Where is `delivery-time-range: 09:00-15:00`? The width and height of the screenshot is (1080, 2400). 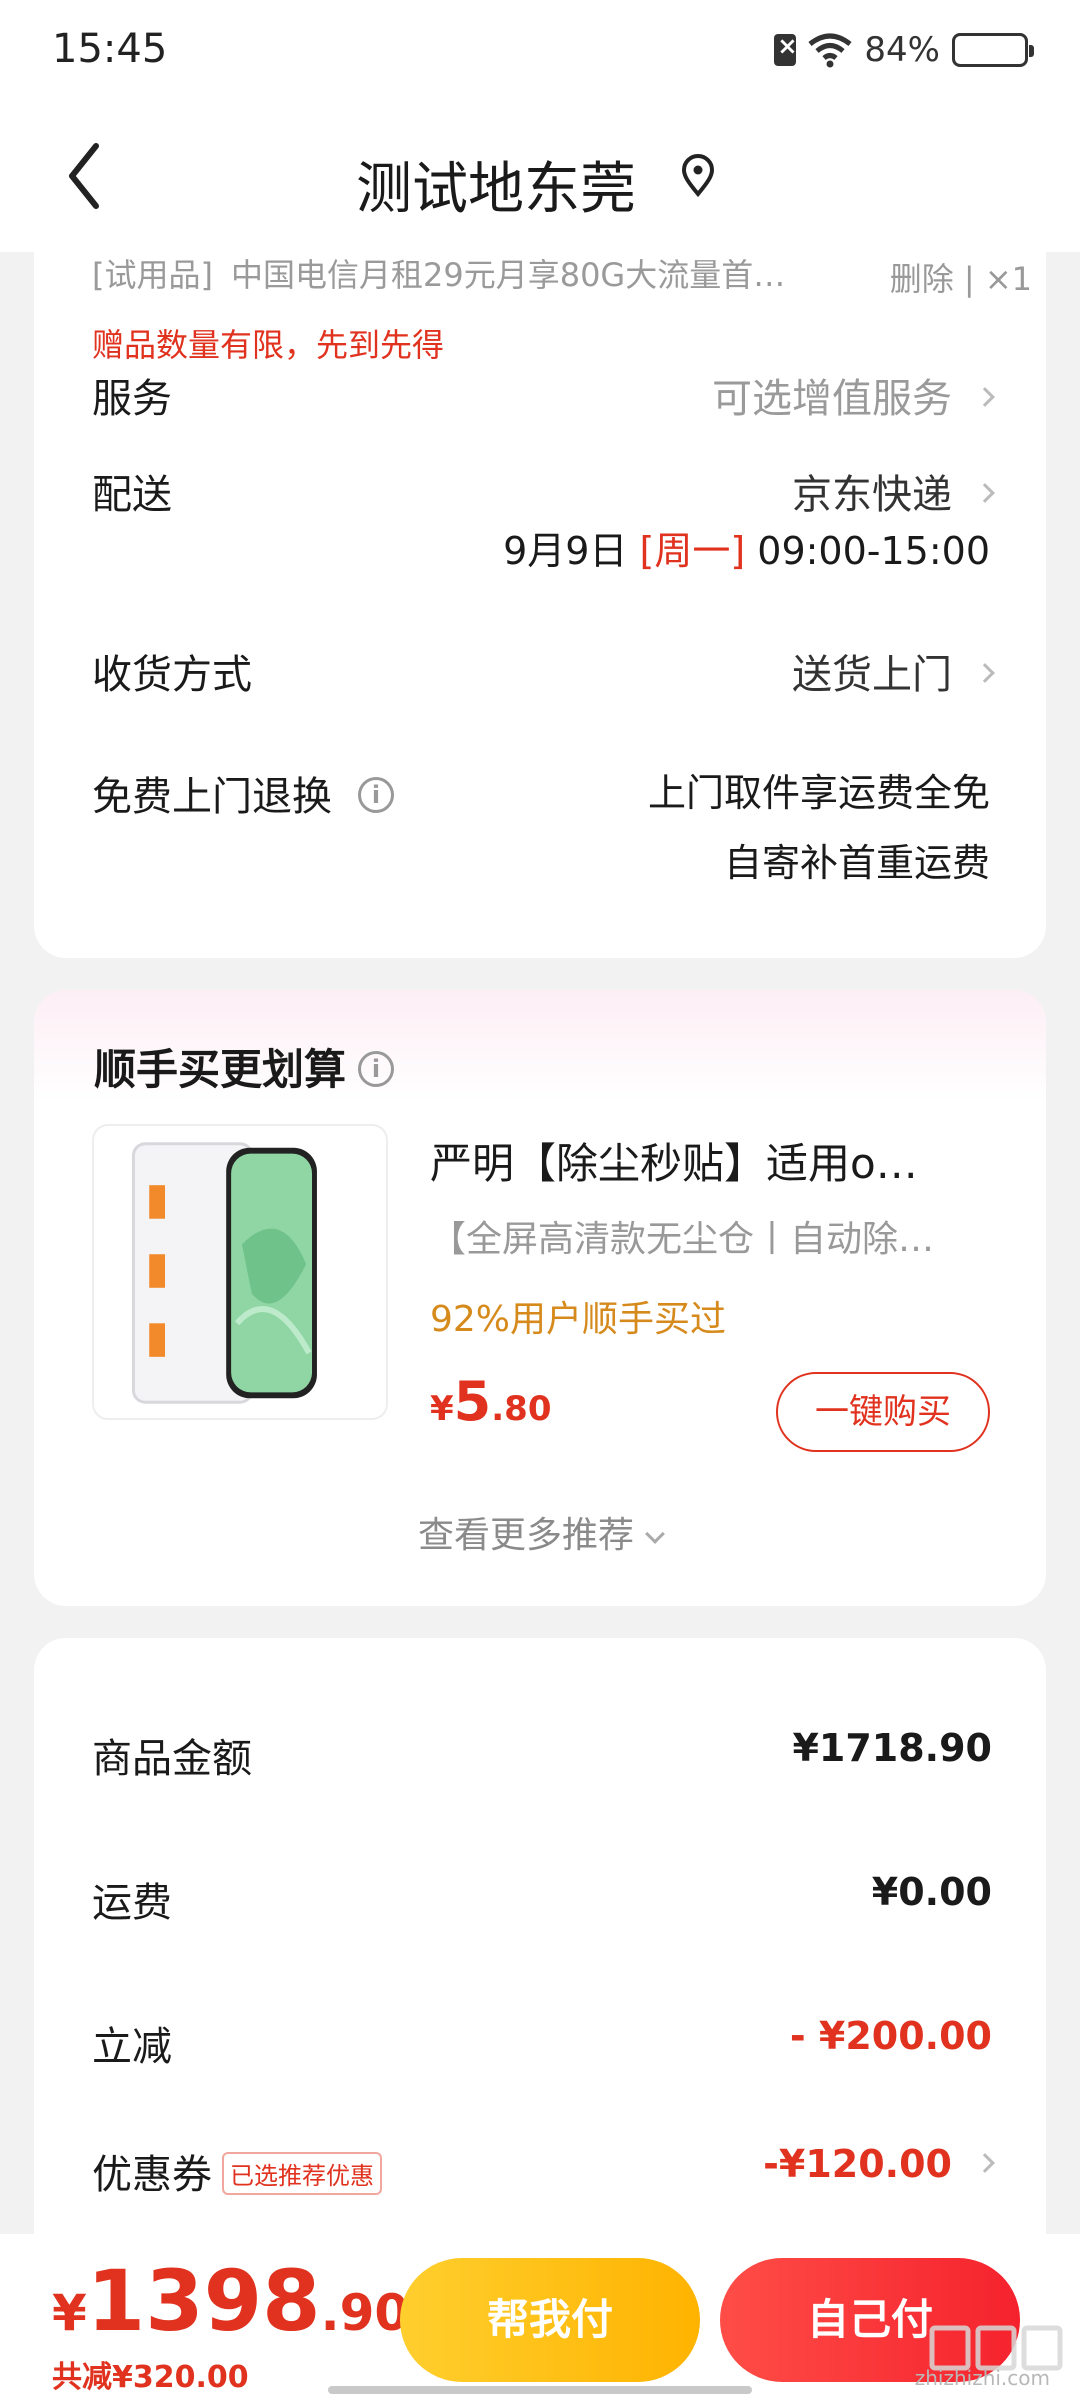
delivery-time-range: 09:00-15:00 is located at coordinates (873, 551).